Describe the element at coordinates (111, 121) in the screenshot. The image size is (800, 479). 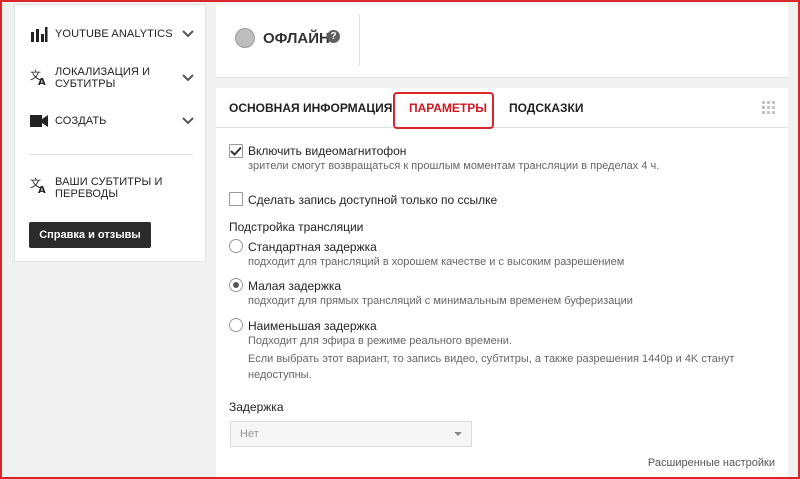
I see `sidebar-item-create: СОЗДАТЬ` at that location.